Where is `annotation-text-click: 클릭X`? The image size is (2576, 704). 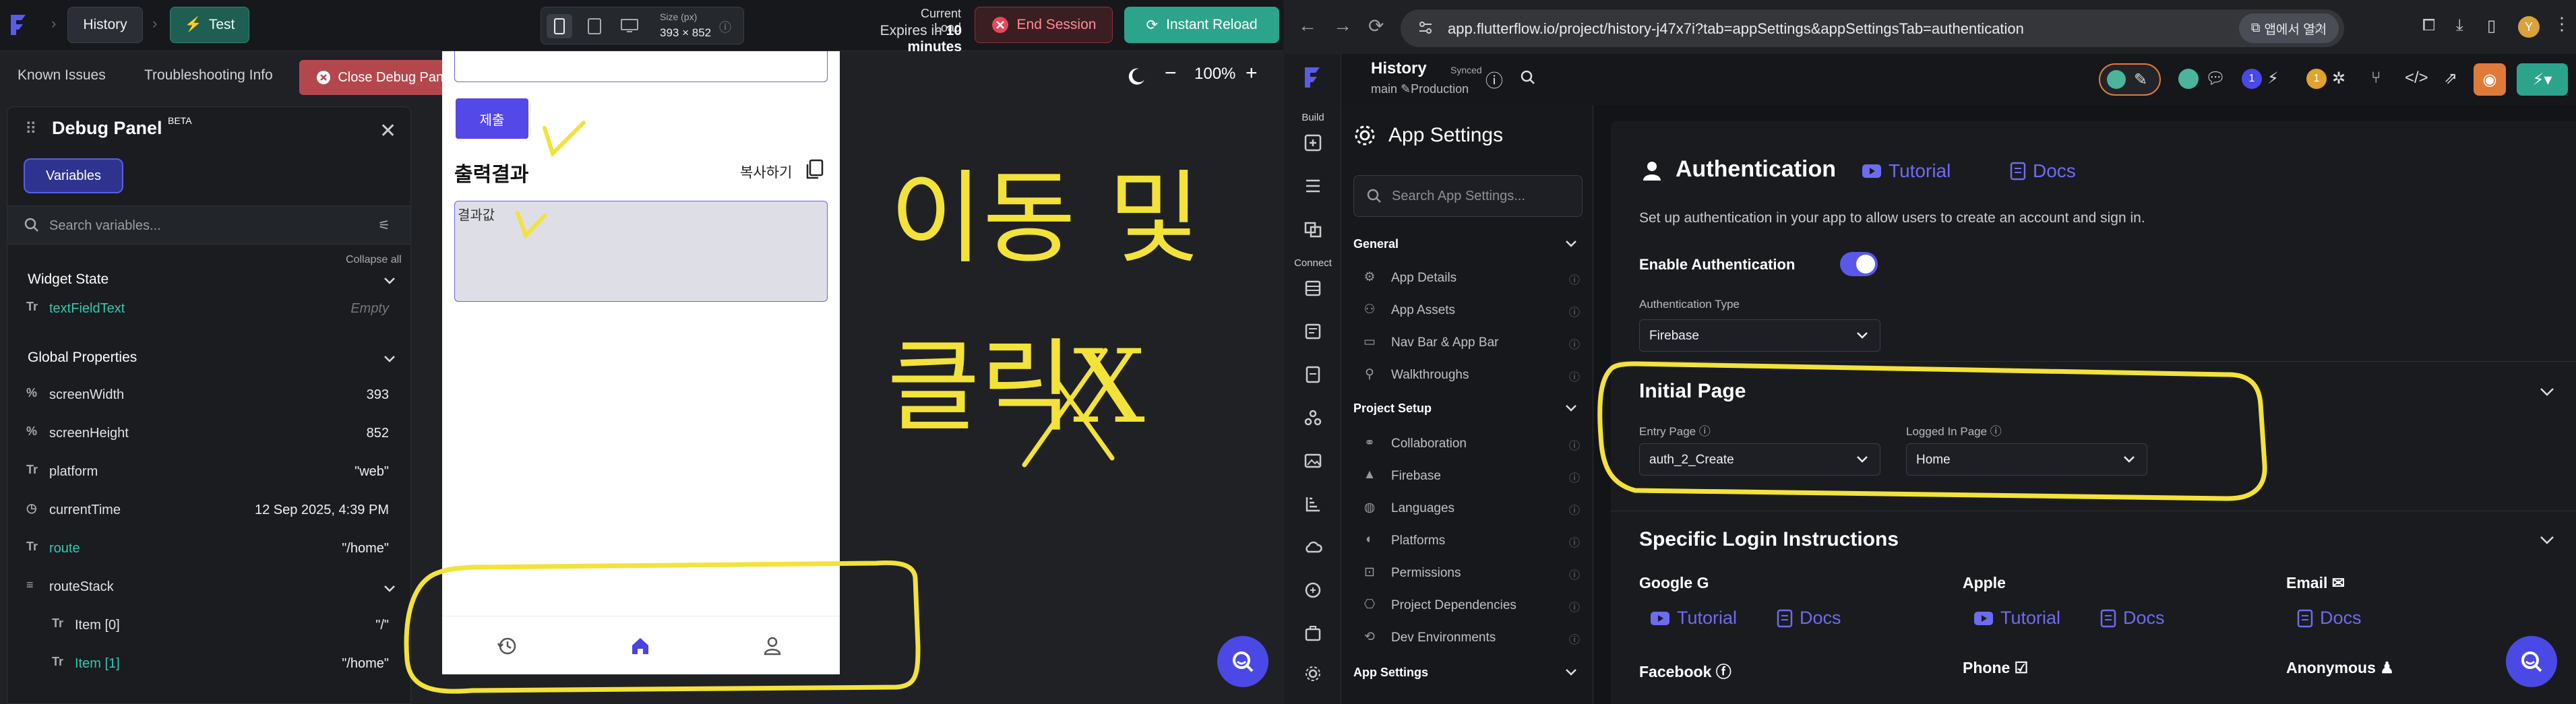 annotation-text-click: 클릭X is located at coordinates (1016, 387).